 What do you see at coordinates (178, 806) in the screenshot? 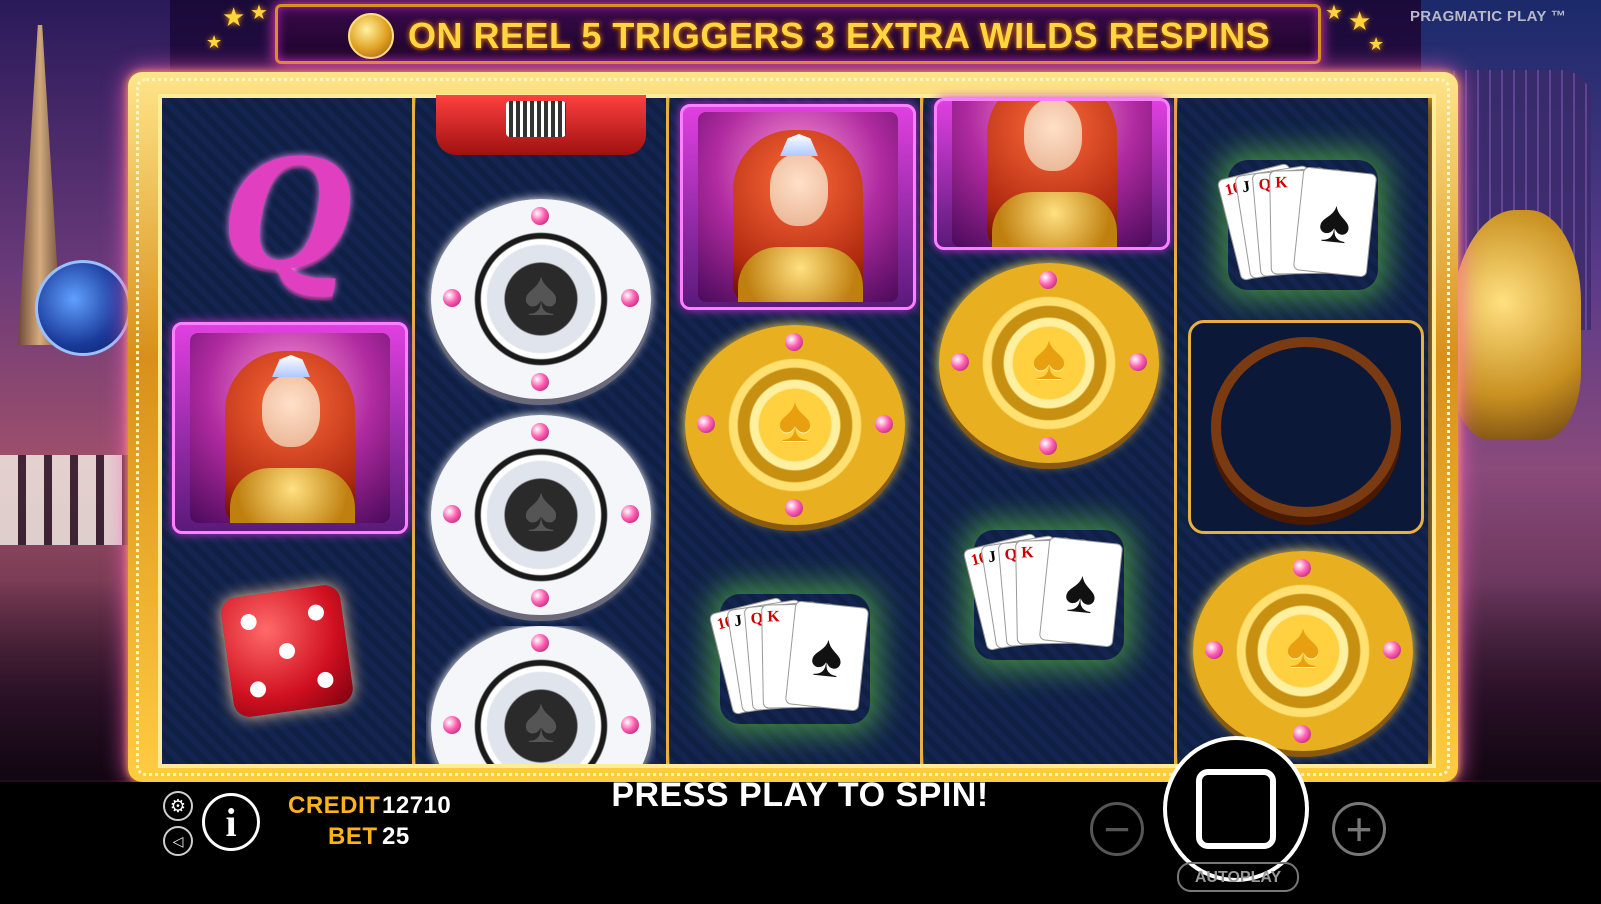
I see `settings-gear-icon: ⚙` at bounding box center [178, 806].